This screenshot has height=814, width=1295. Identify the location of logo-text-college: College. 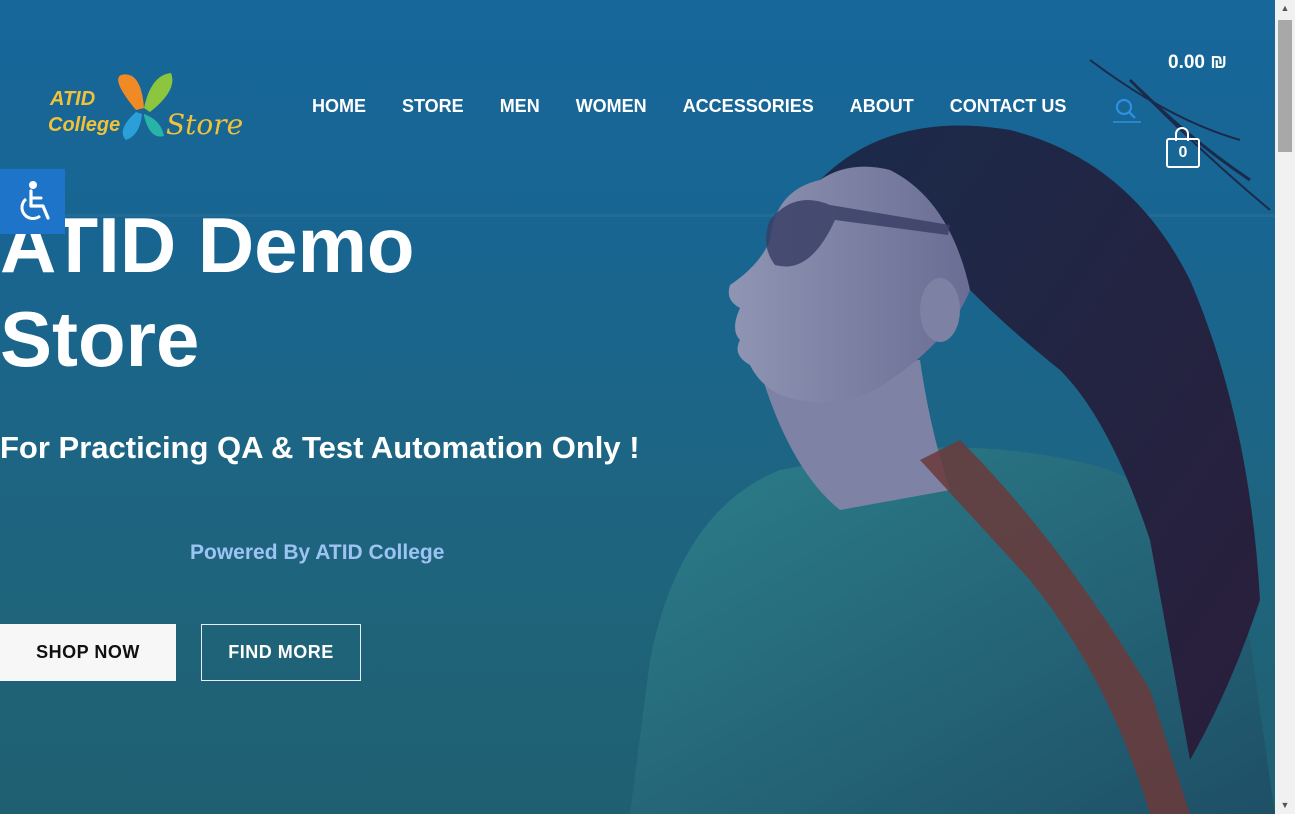
(84, 125).